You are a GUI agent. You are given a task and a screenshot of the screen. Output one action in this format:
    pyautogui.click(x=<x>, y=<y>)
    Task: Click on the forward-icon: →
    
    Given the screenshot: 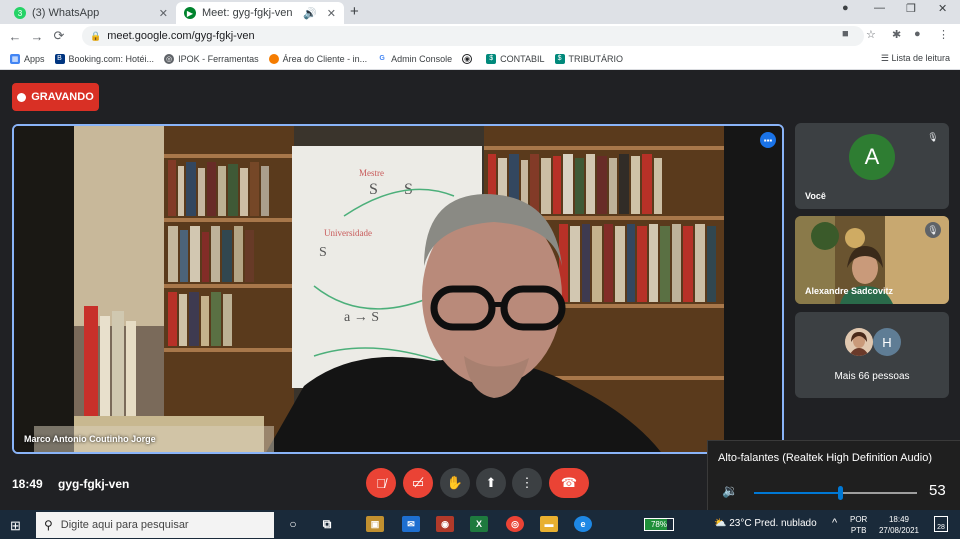 What is the action you would take?
    pyautogui.click(x=37, y=36)
    